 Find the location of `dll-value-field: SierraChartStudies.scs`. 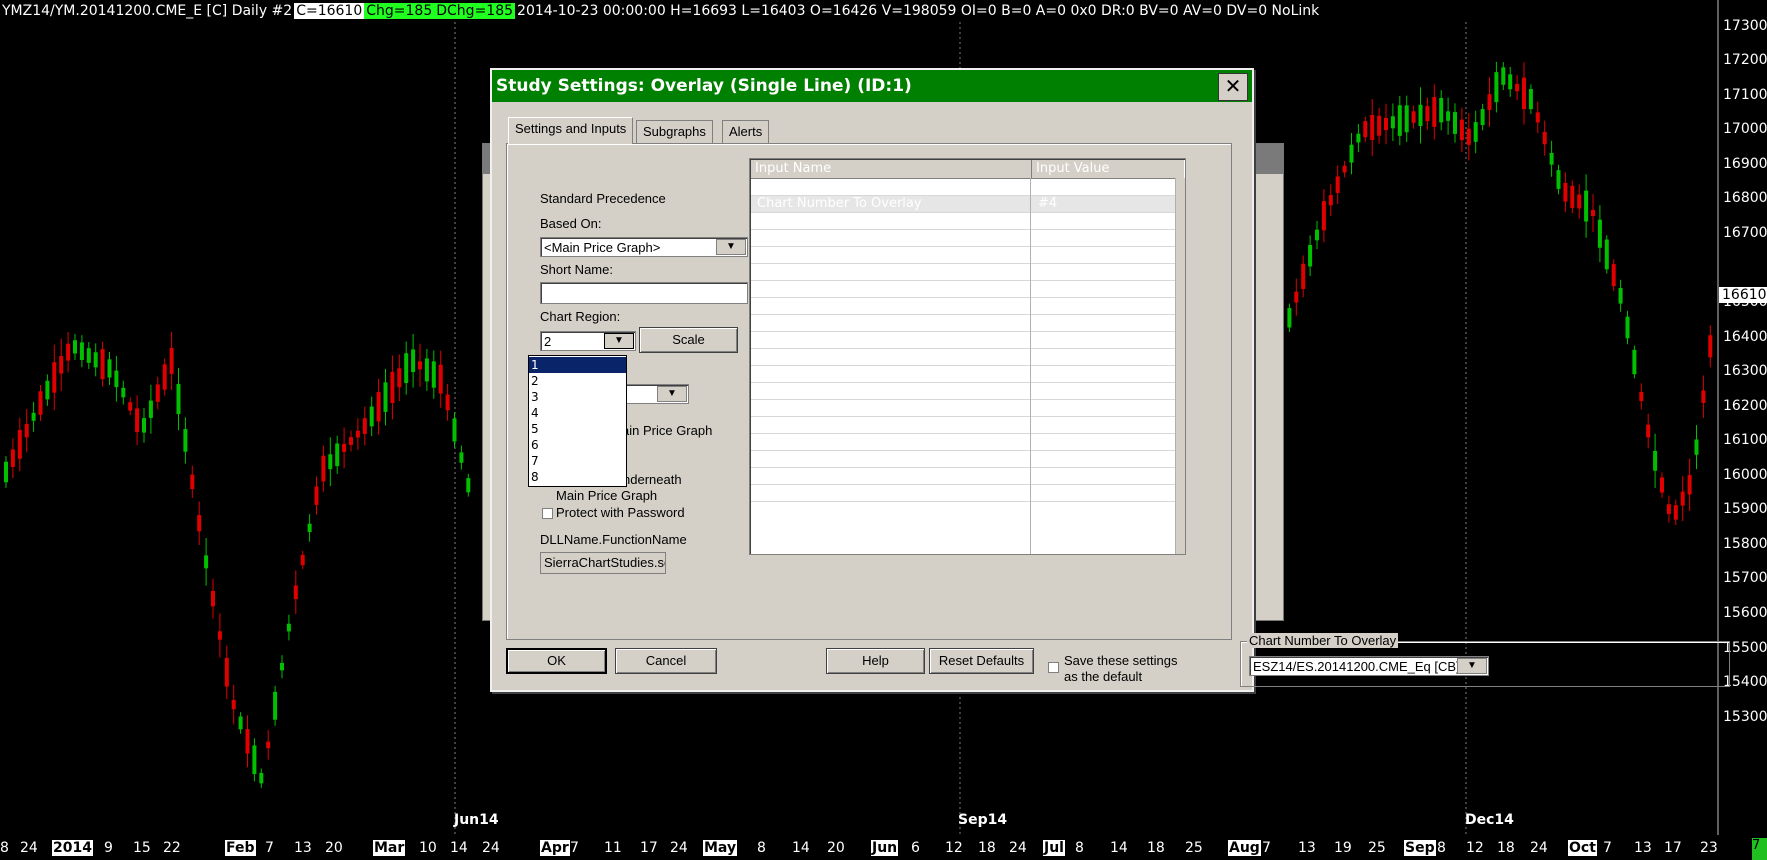

dll-value-field: SierraChartStudies.scs is located at coordinates (603, 563).